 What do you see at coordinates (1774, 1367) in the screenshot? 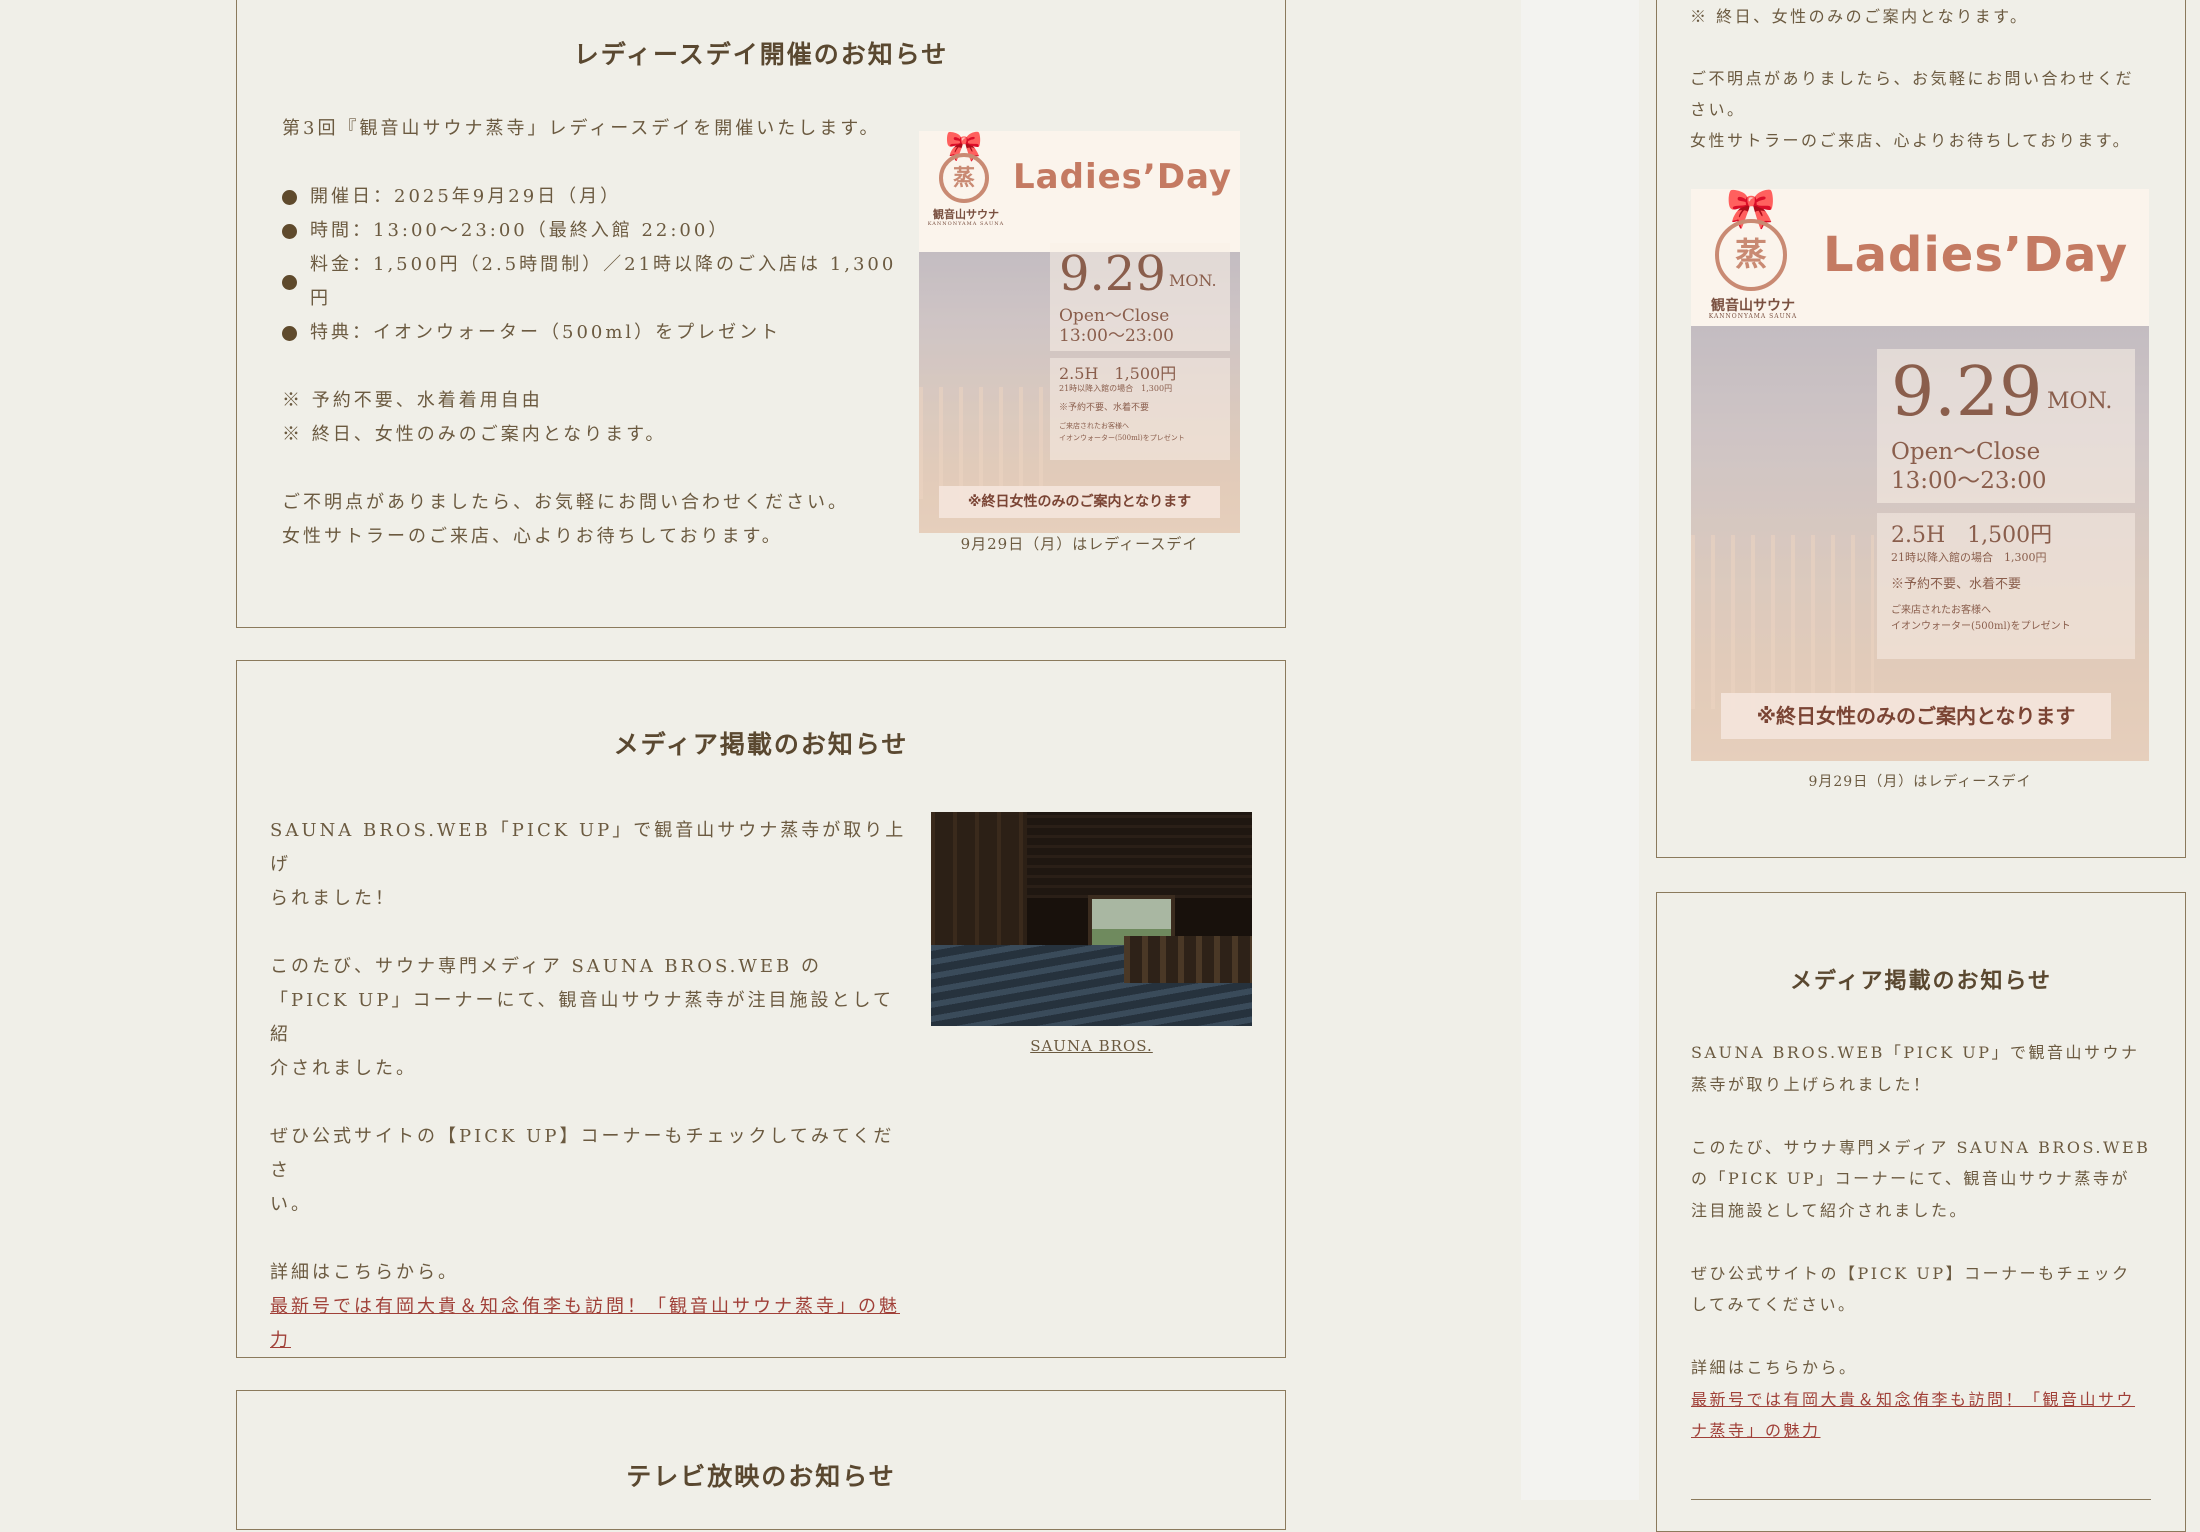
I see `right-media-details-text: 詳細はこちらから。` at bounding box center [1774, 1367].